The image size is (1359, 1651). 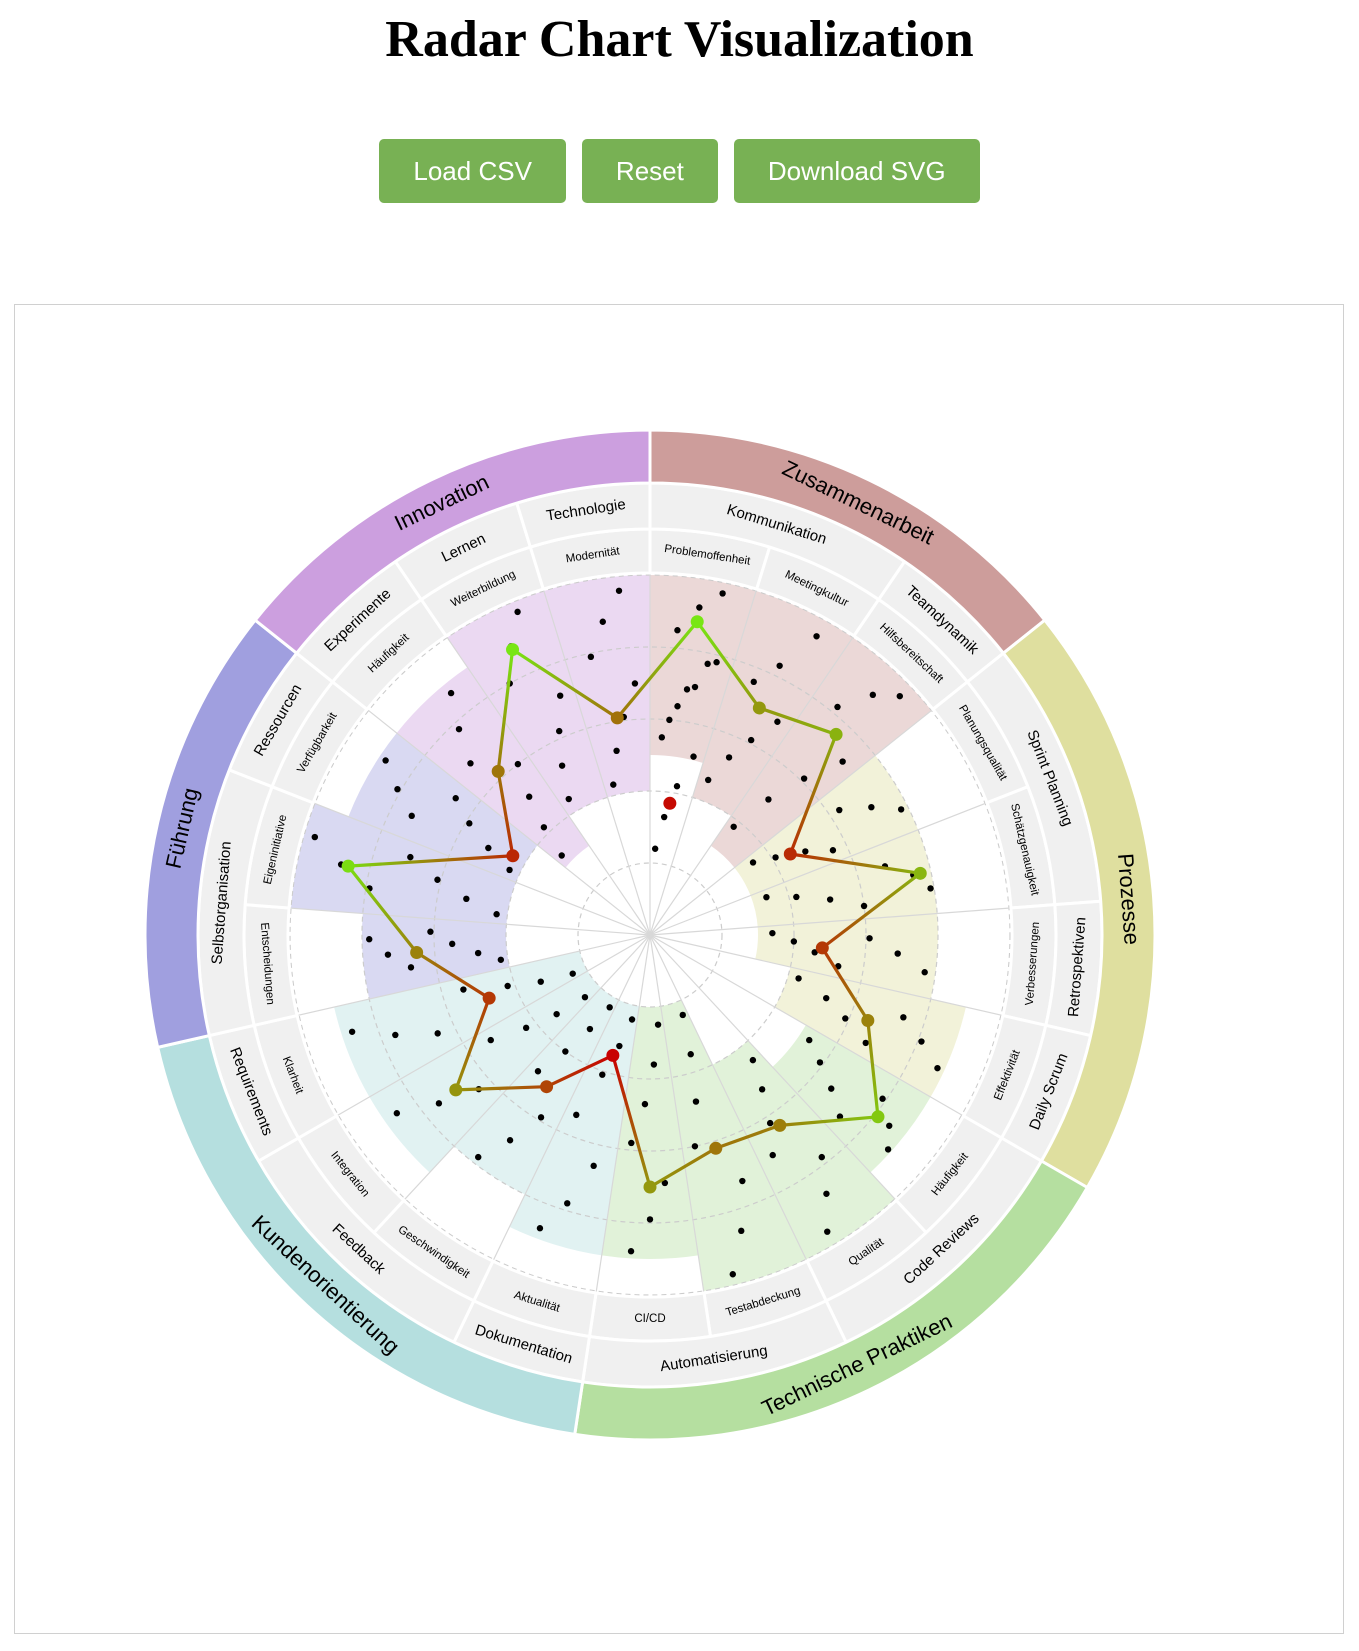 I want to click on page-title: Radar Chart Visualization, so click(x=679, y=39).